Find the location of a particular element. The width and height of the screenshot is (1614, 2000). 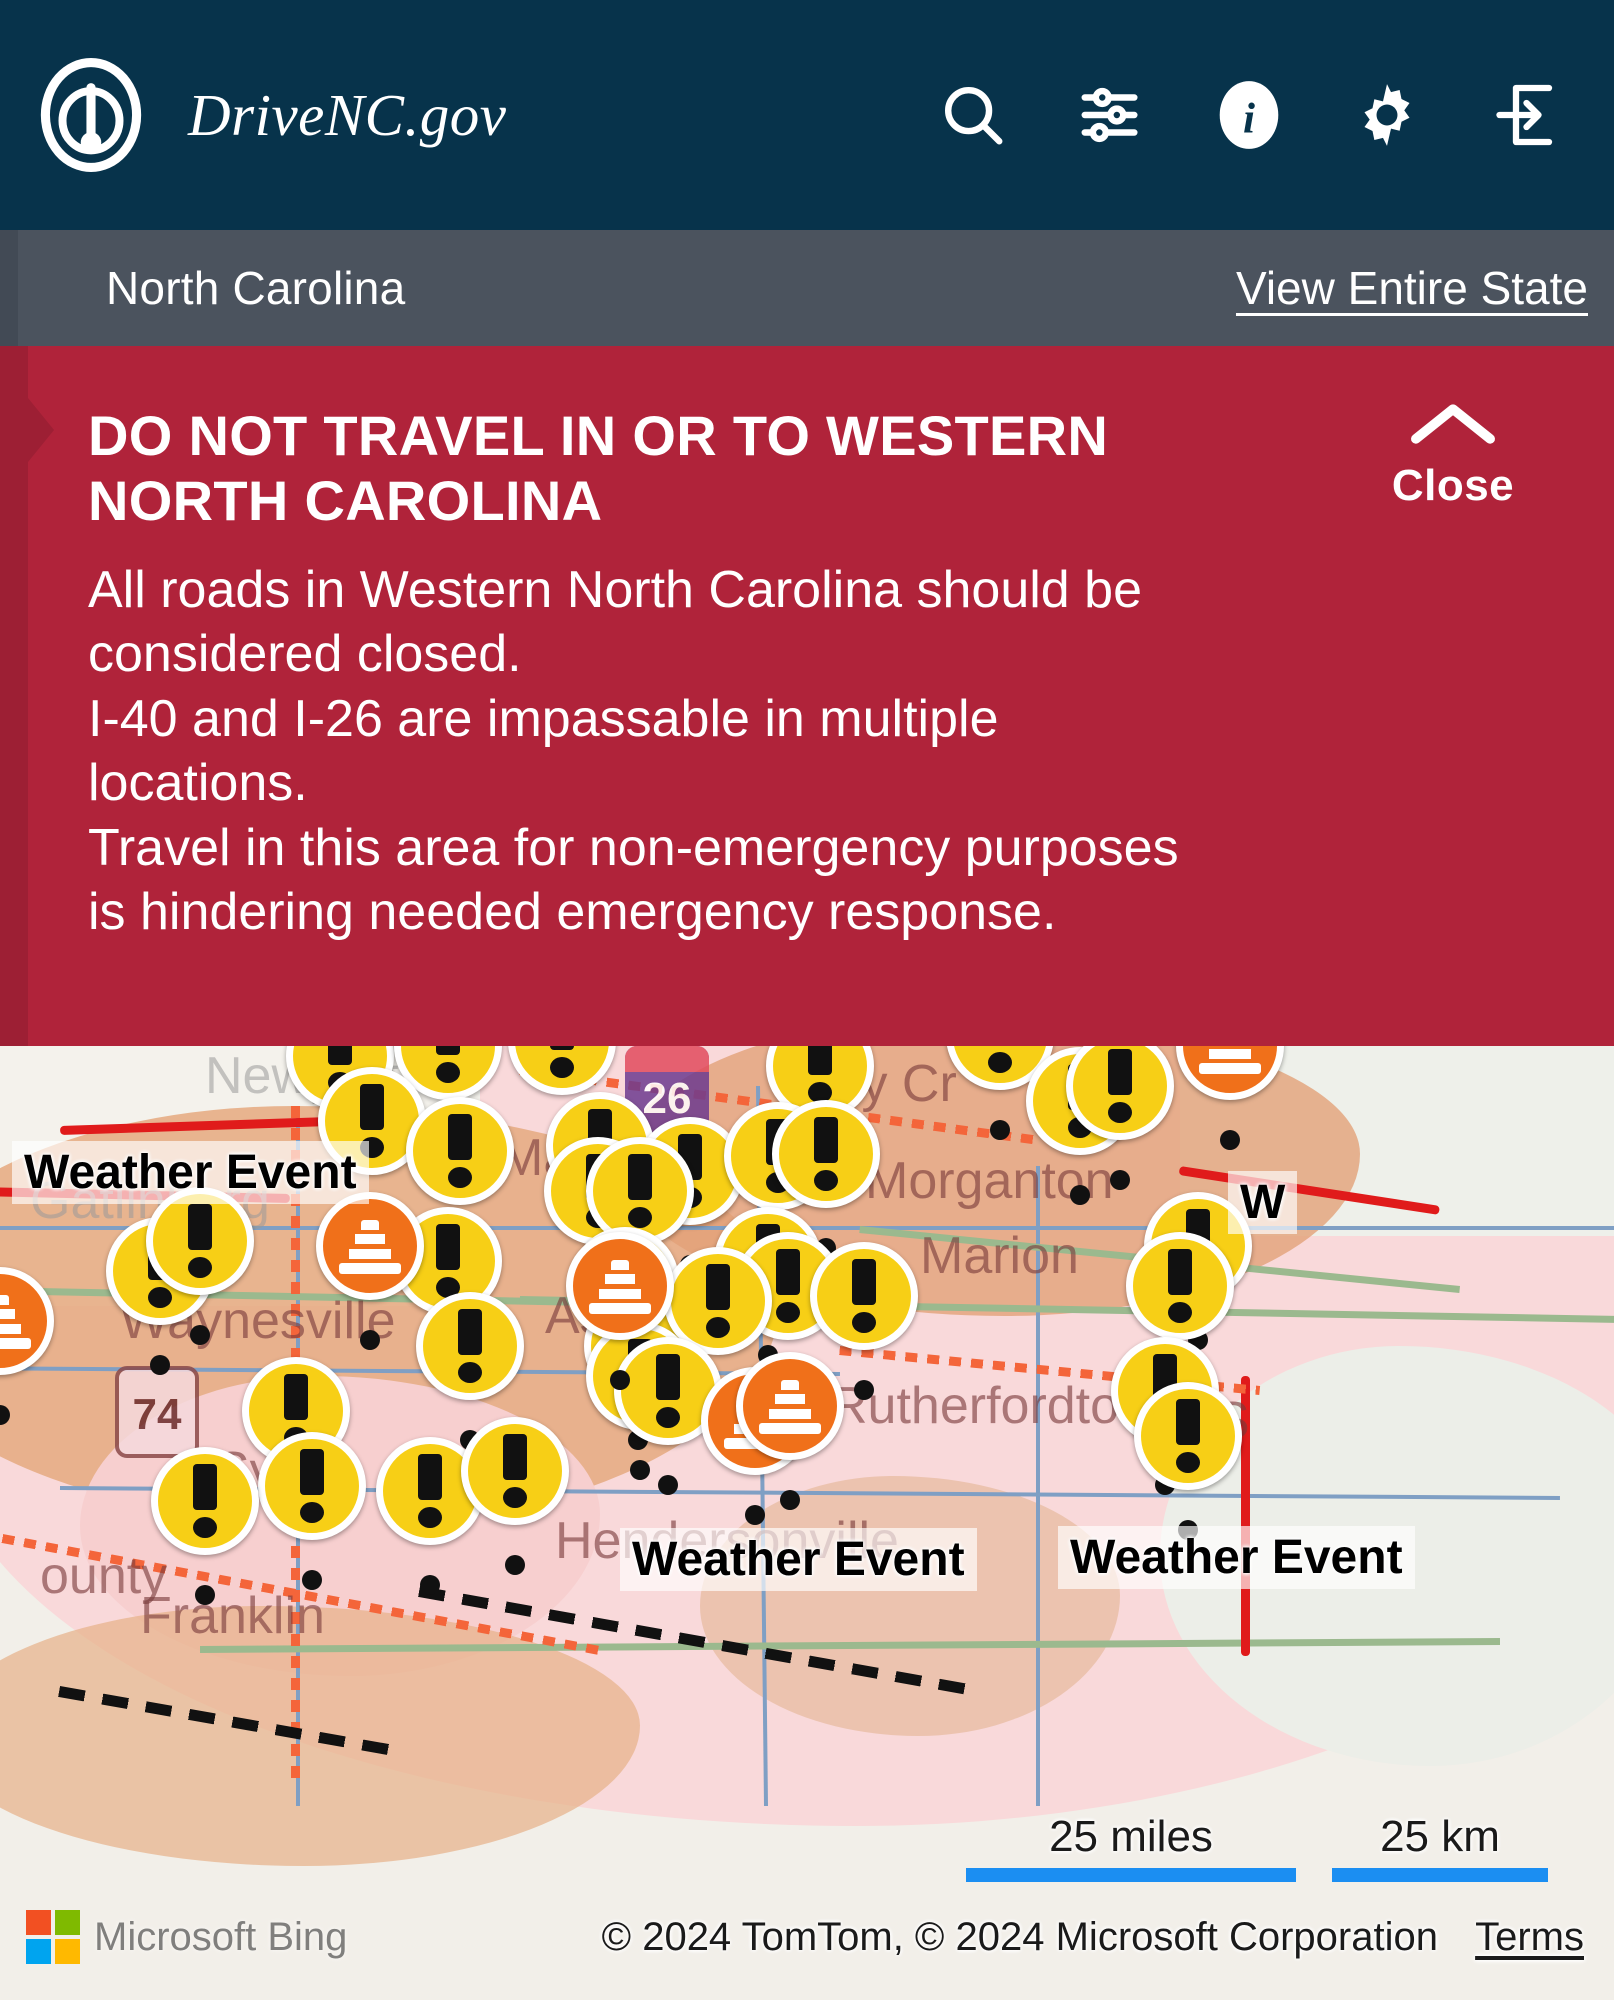

weather-event-label: W is located at coordinates (1263, 1202).